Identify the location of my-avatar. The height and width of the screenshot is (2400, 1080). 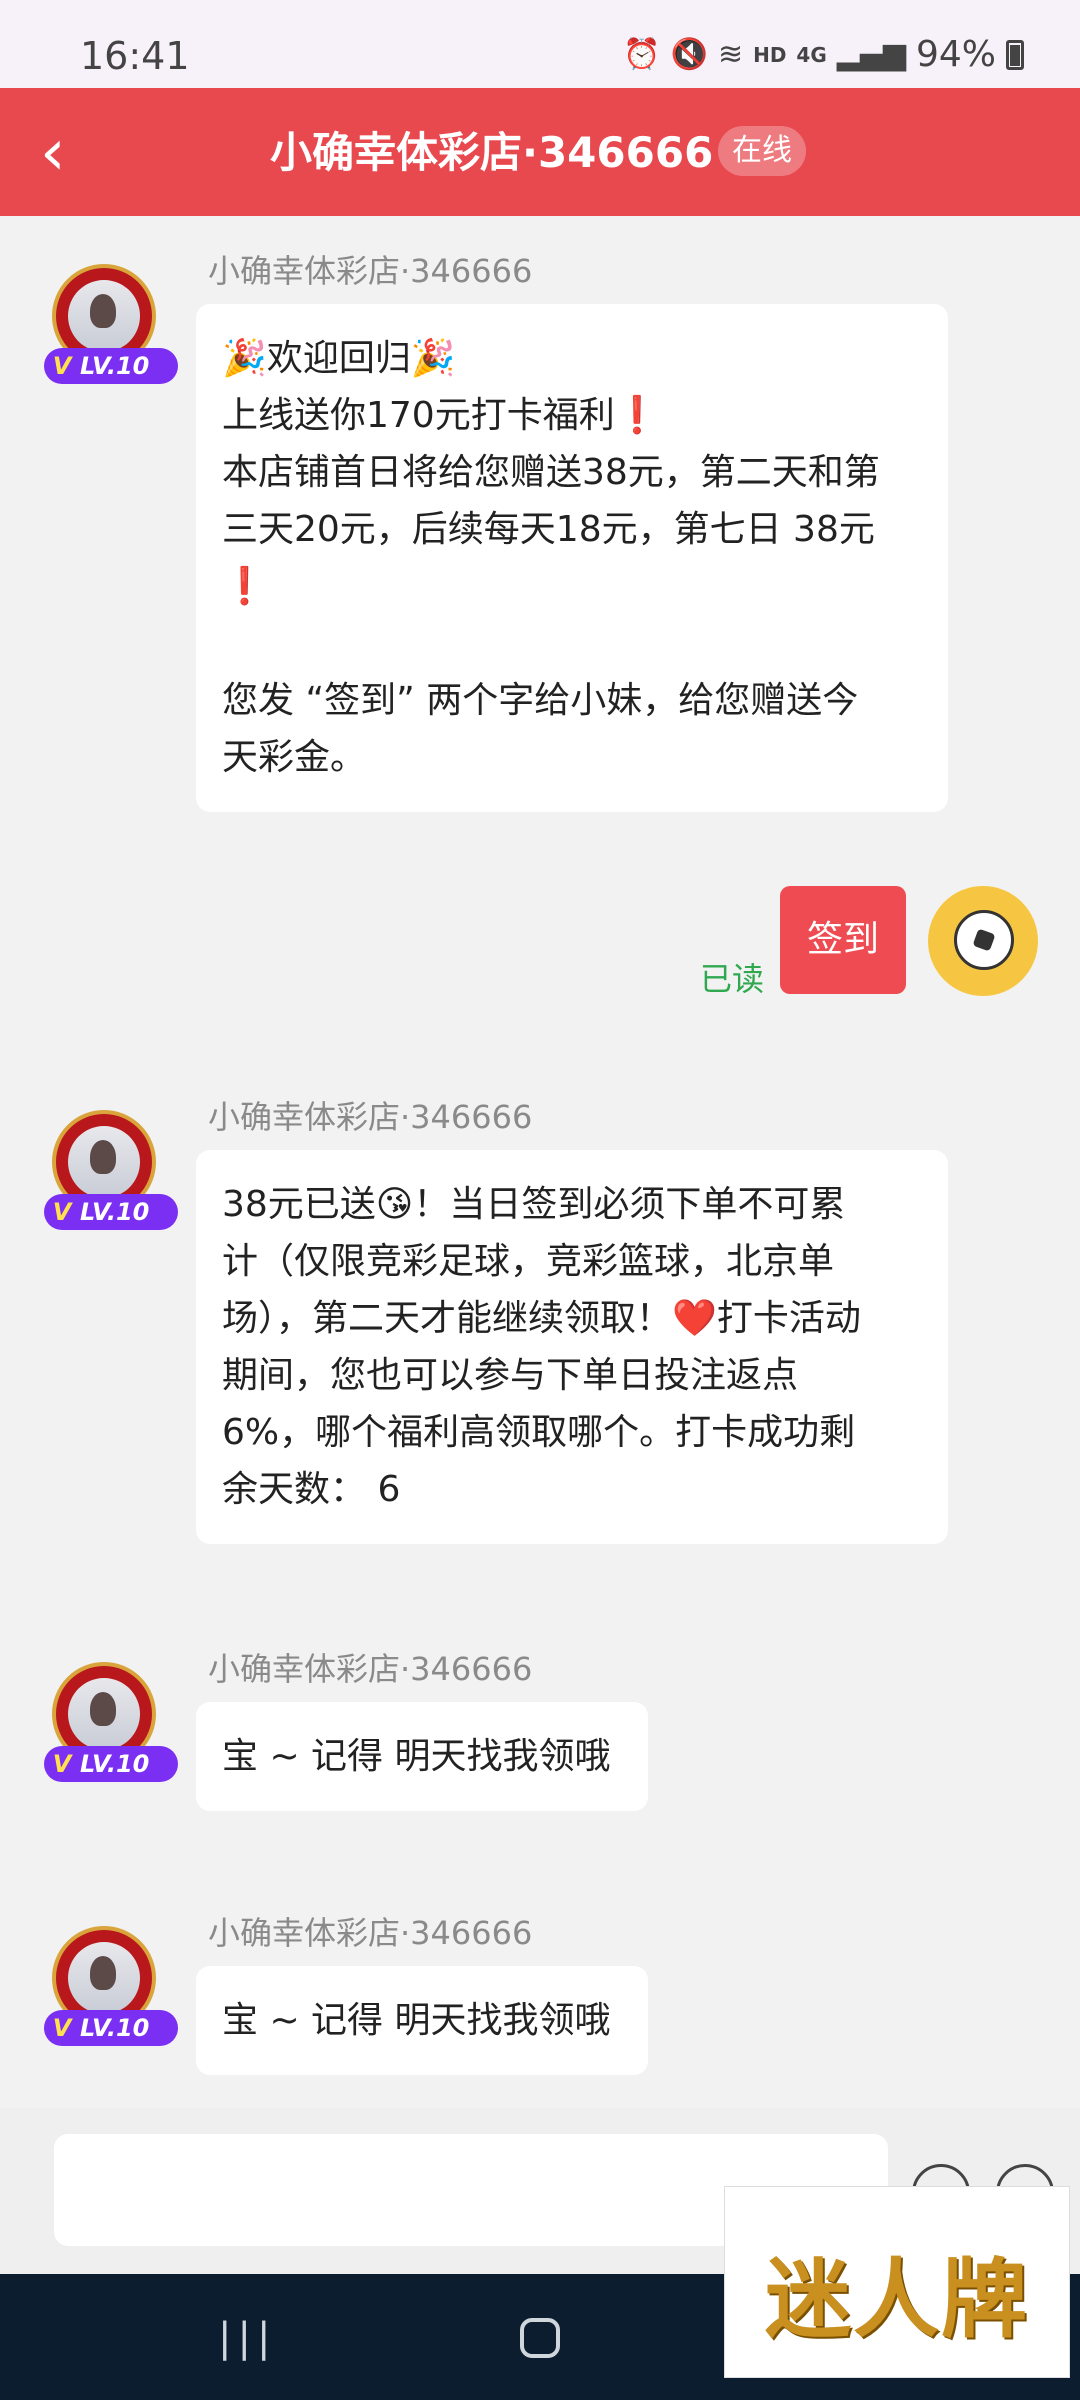
(983, 941).